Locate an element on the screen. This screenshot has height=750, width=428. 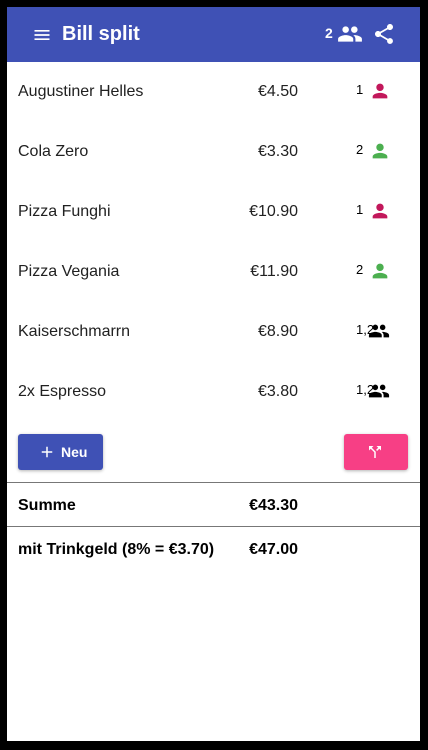
item-price: €11.90 is located at coordinates (274, 271).